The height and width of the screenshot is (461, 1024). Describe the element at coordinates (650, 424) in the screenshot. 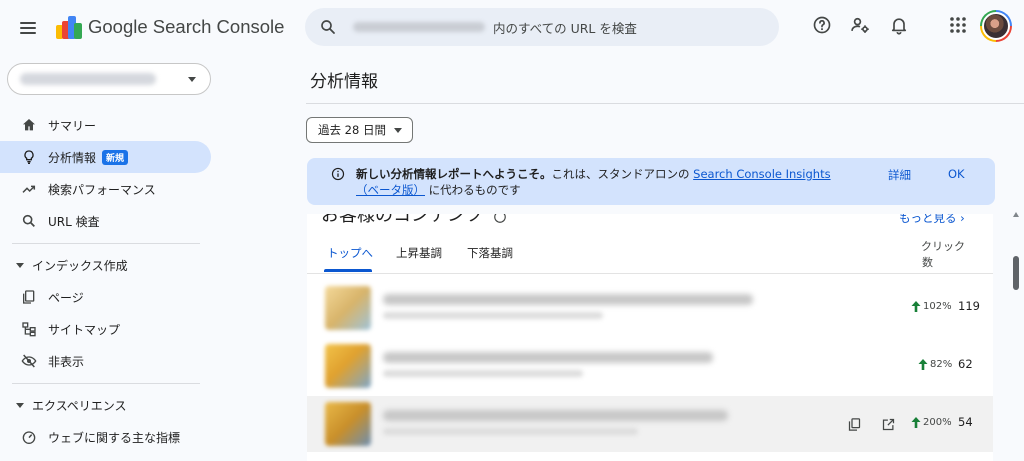

I see `table-row: 200% 54` at that location.